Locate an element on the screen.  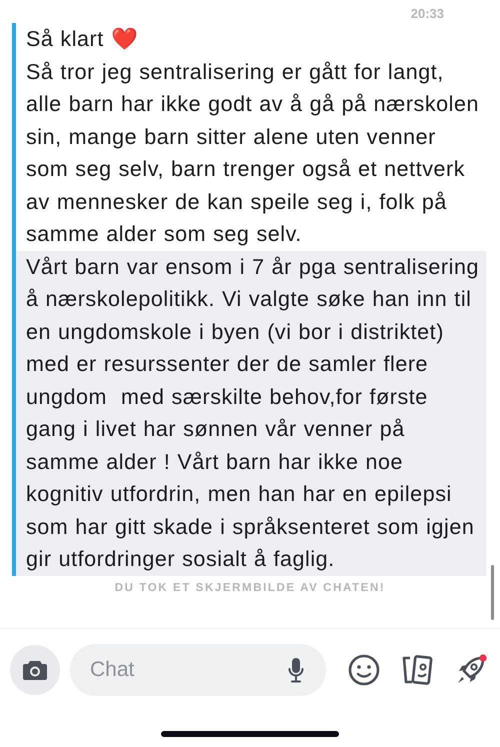
chat-input-field: Chat is located at coordinates (198, 670).